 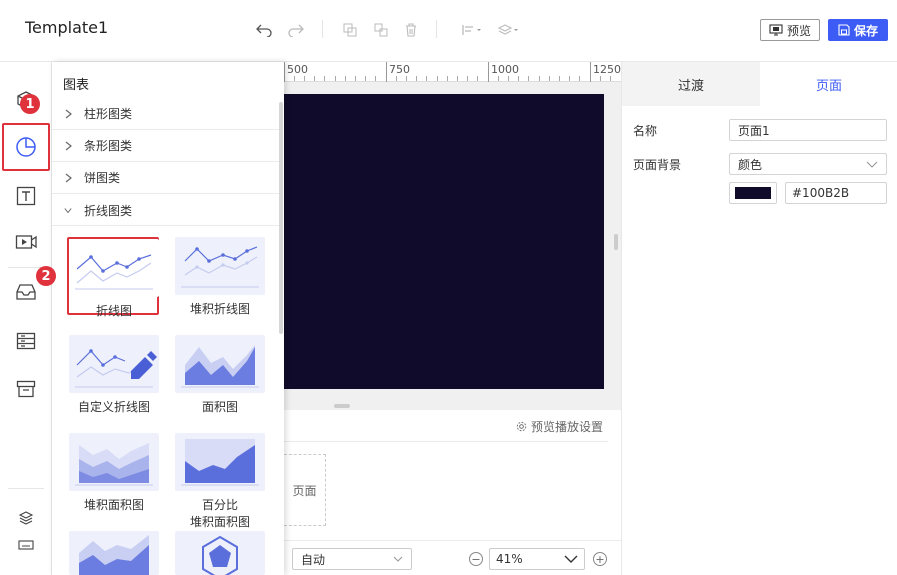 I want to click on tab-transition: 过渡, so click(x=691, y=84).